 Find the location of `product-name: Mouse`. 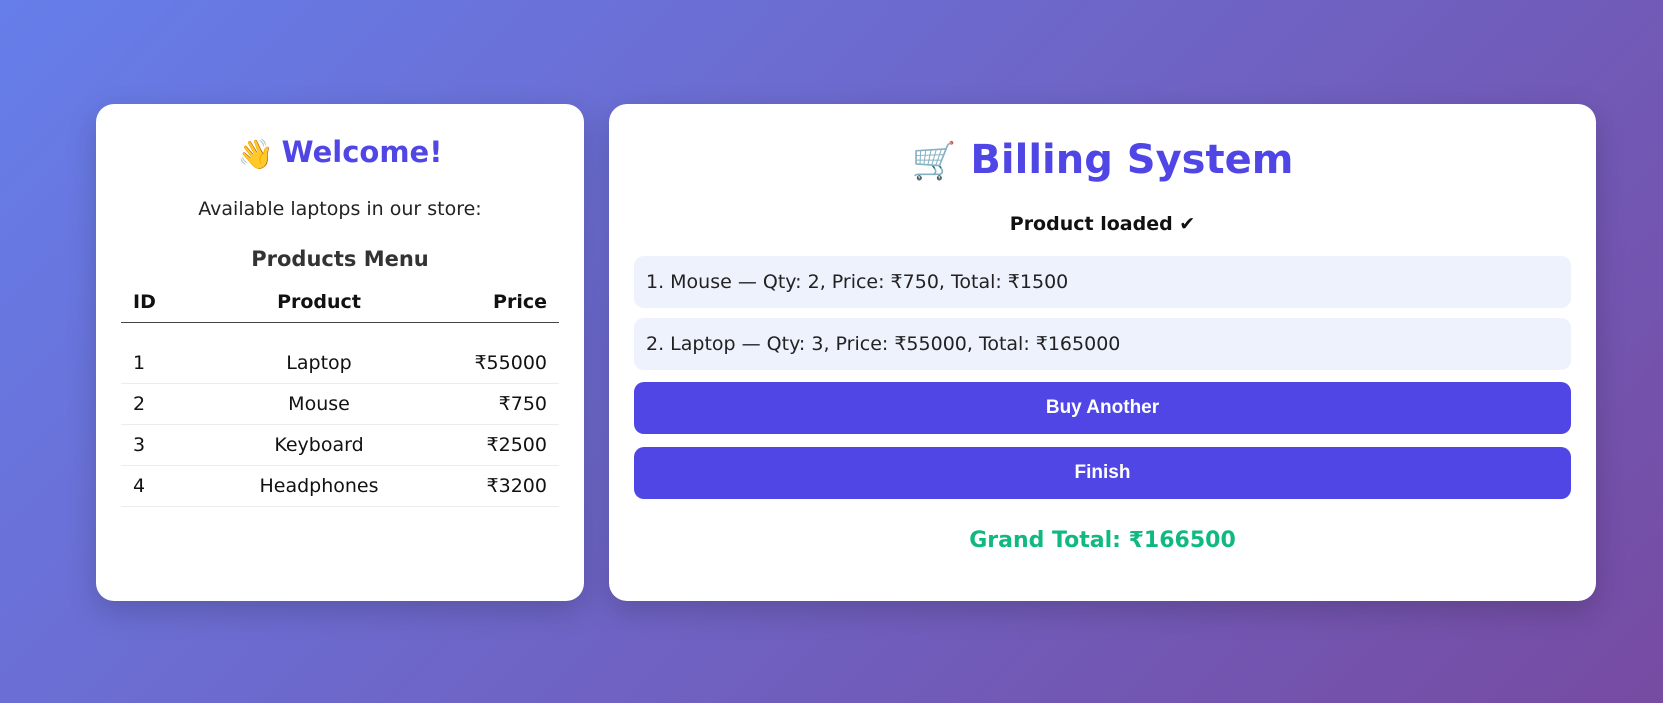

product-name: Mouse is located at coordinates (319, 404).